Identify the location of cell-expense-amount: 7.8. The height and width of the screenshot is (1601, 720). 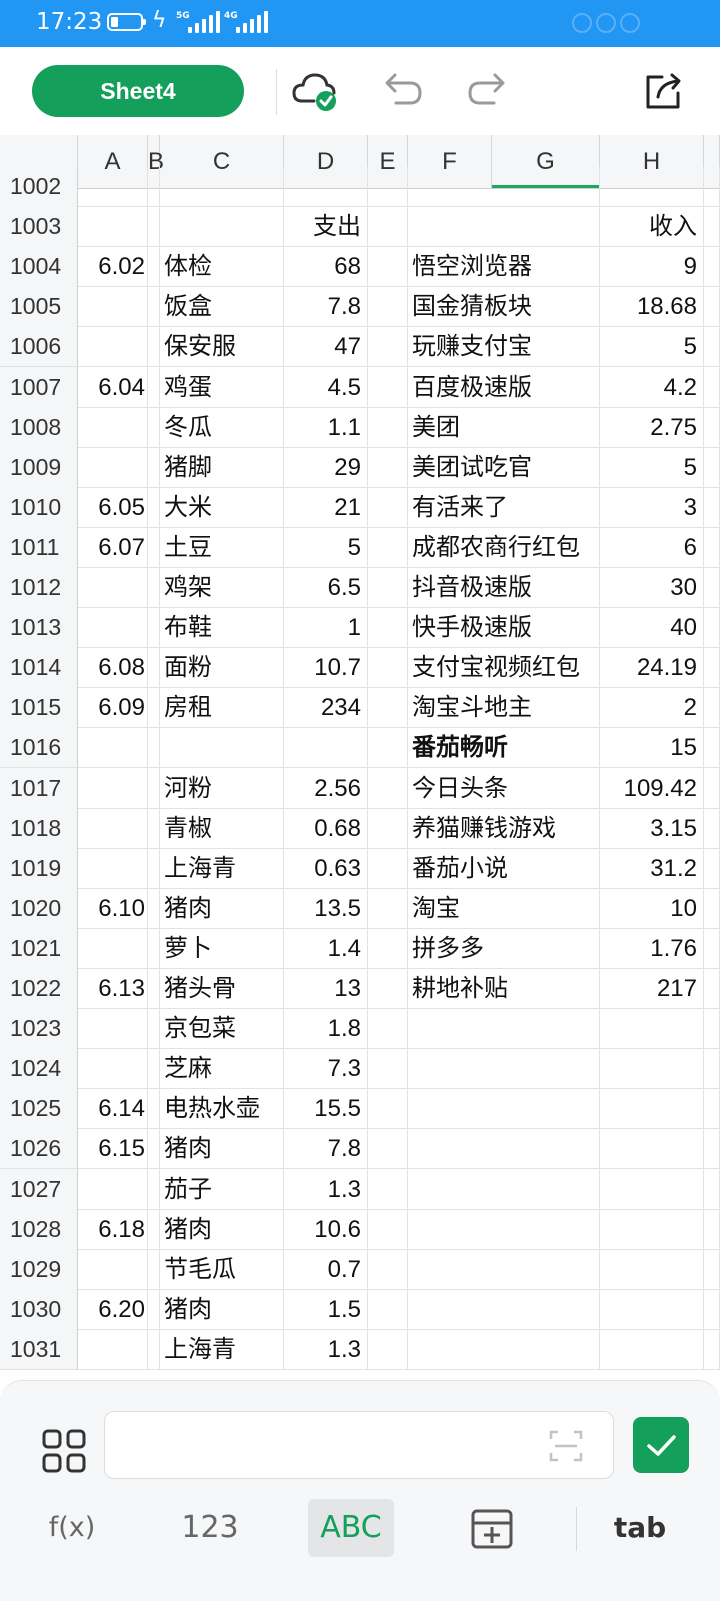
(326, 307).